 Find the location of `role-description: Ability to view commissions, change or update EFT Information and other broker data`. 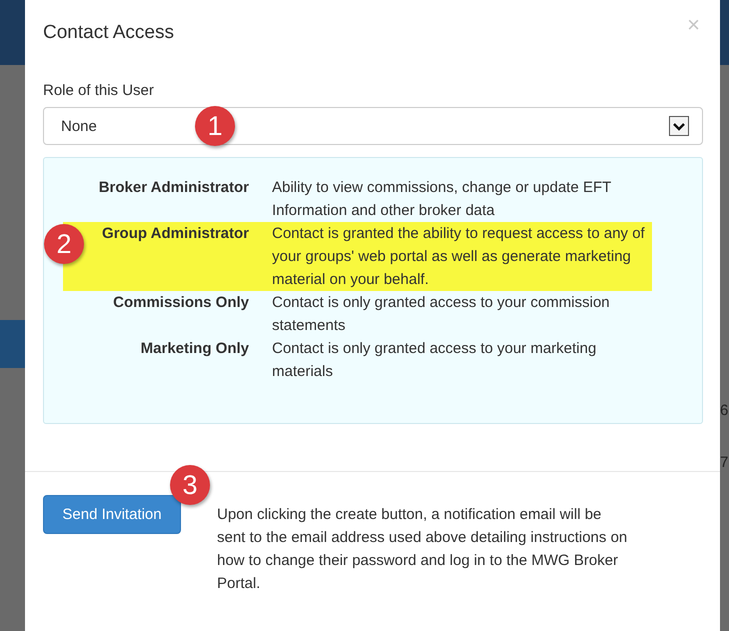

role-description: Ability to view commissions, change or update EFT Information and other broker data is located at coordinates (442, 199).